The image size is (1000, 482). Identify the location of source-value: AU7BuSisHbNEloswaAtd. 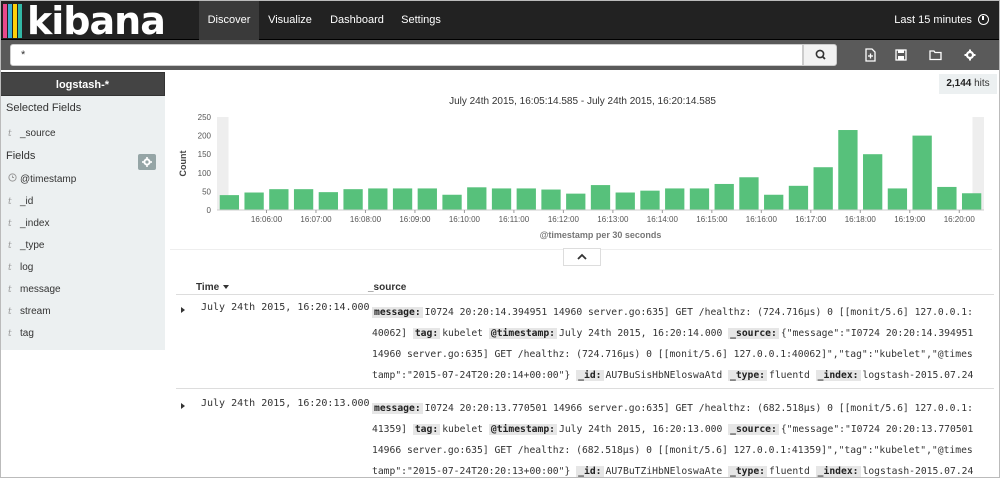
(664, 375).